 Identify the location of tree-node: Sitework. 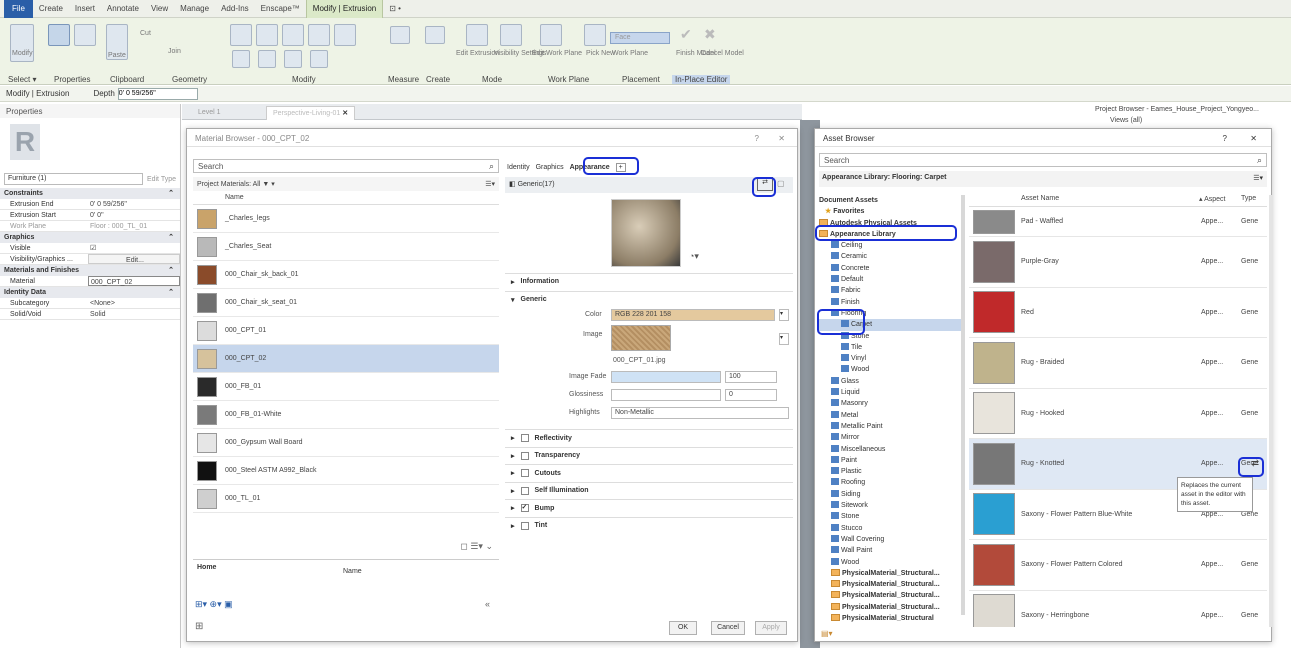
(891, 505).